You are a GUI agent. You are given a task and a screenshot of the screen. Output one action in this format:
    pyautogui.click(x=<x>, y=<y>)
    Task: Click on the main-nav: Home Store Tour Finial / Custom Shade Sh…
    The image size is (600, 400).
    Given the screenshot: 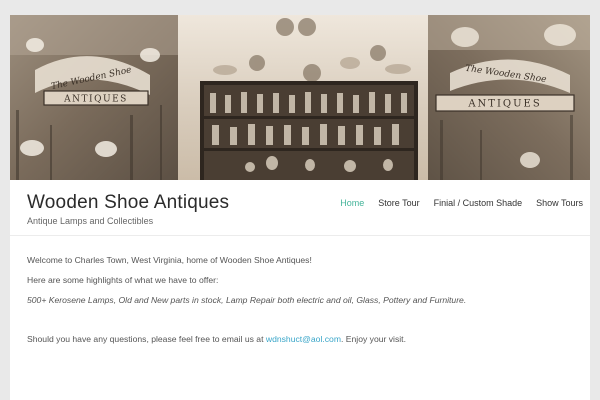 What is the action you would take?
    pyautogui.click(x=461, y=205)
    